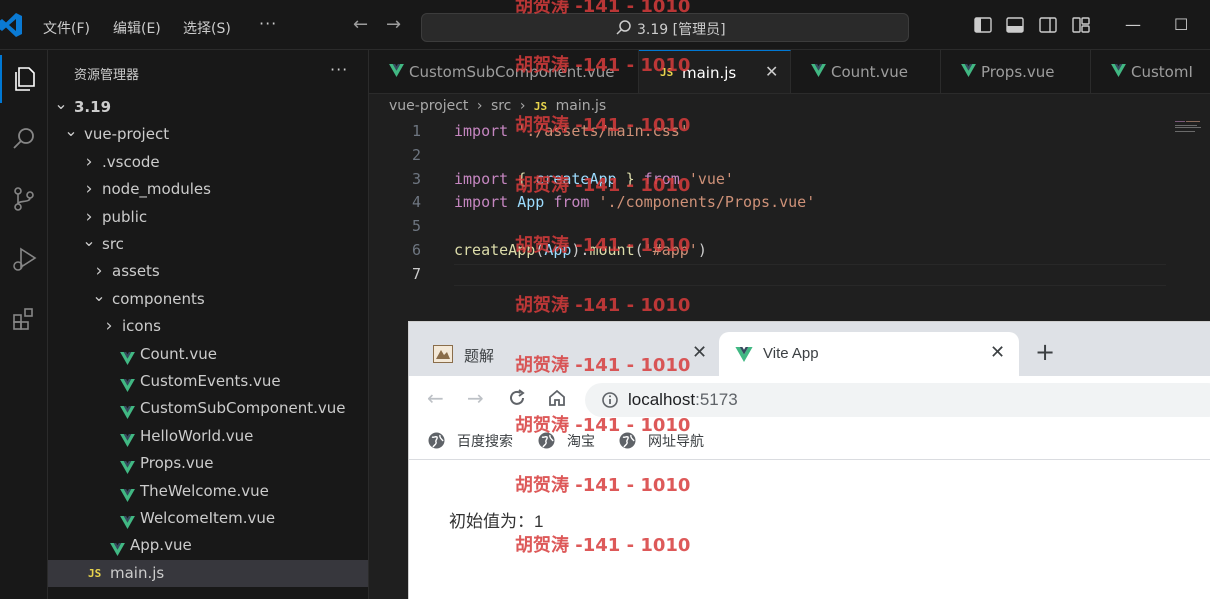 The image size is (1210, 599). Describe the element at coordinates (207, 28) in the screenshot. I see `menu-selection: 选择(S)` at that location.